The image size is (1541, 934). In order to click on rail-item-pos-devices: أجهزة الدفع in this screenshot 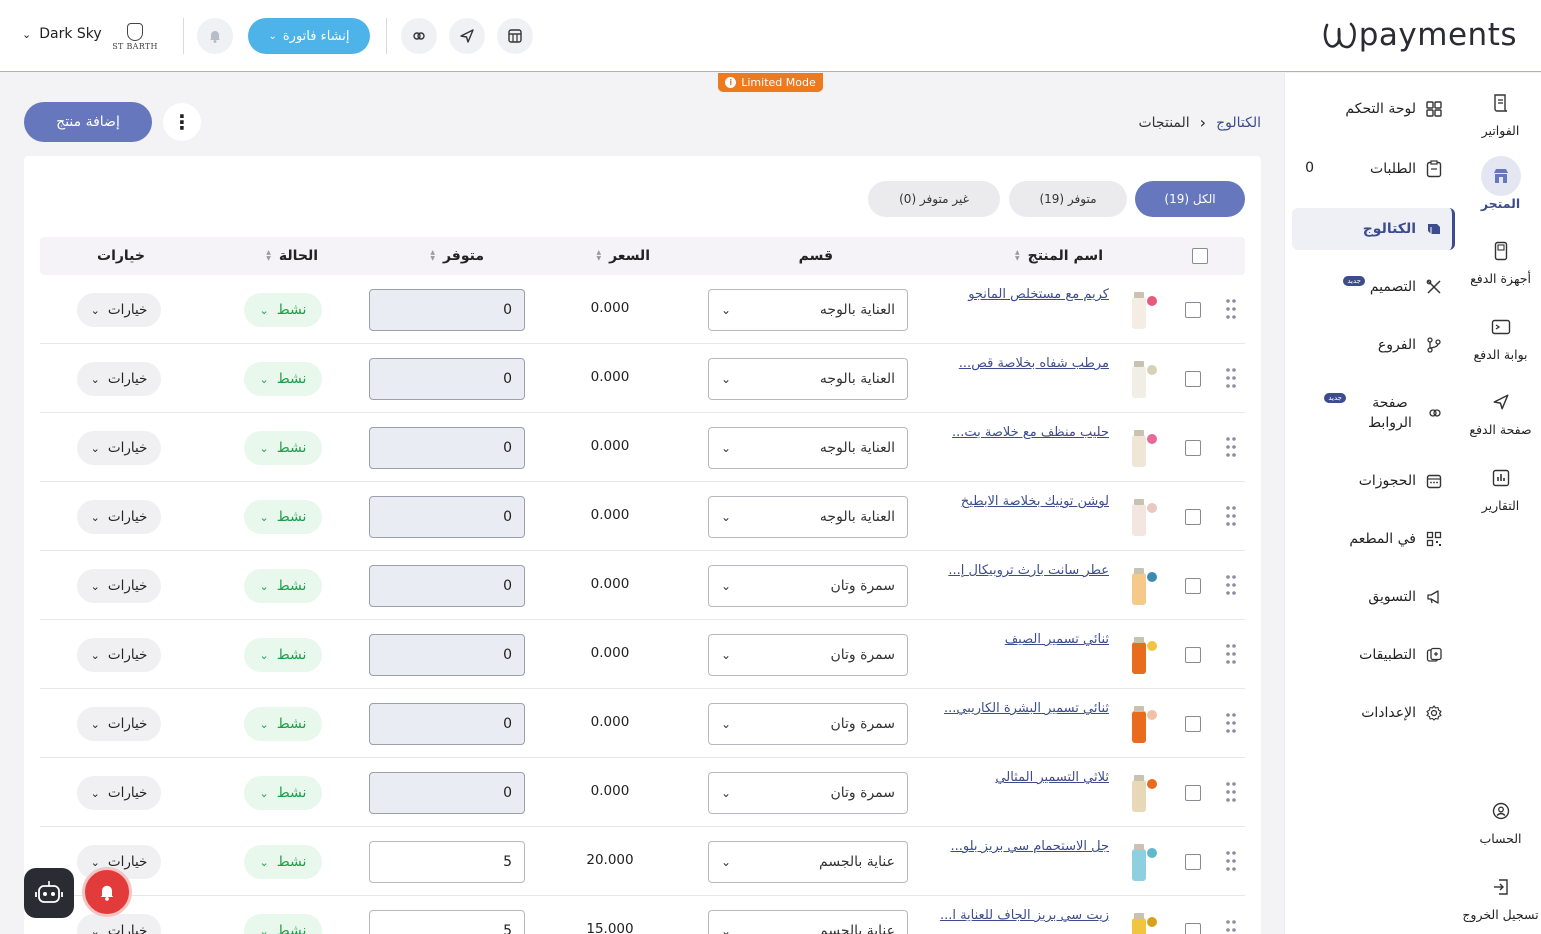, I will do `click(1500, 258)`.